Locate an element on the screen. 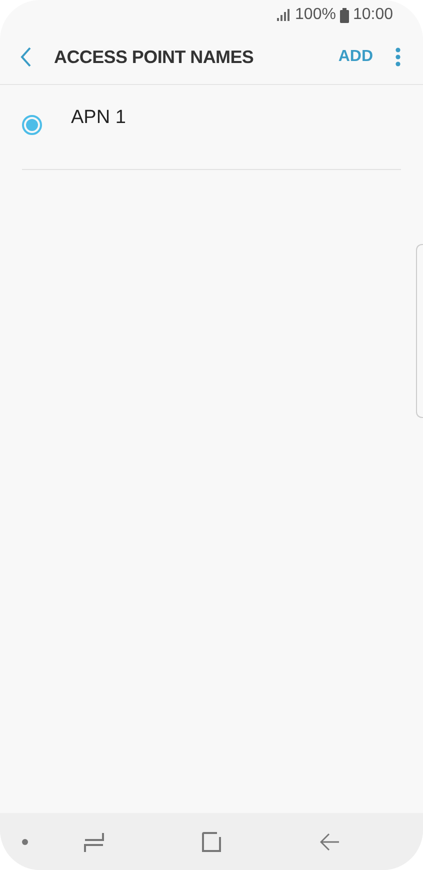  radio-button is located at coordinates (32, 125).